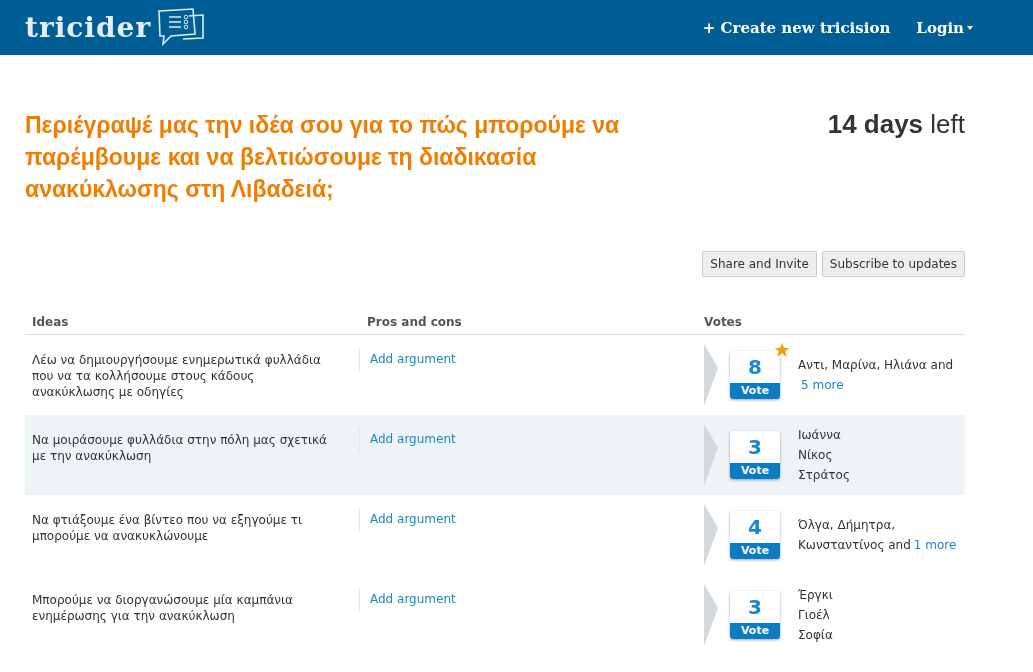 Image resolution: width=1033 pixels, height=672 pixels. What do you see at coordinates (796, 27) in the screenshot?
I see `create-link: + Create new tricision` at bounding box center [796, 27].